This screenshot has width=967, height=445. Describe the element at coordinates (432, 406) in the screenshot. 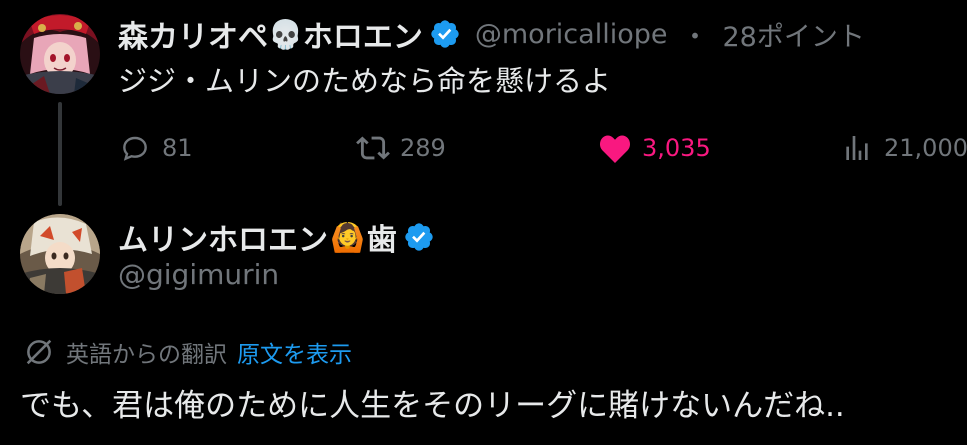

I see `reply-text: でも、君は俺のために人生をそのリーグに賭けないんだね..` at that location.